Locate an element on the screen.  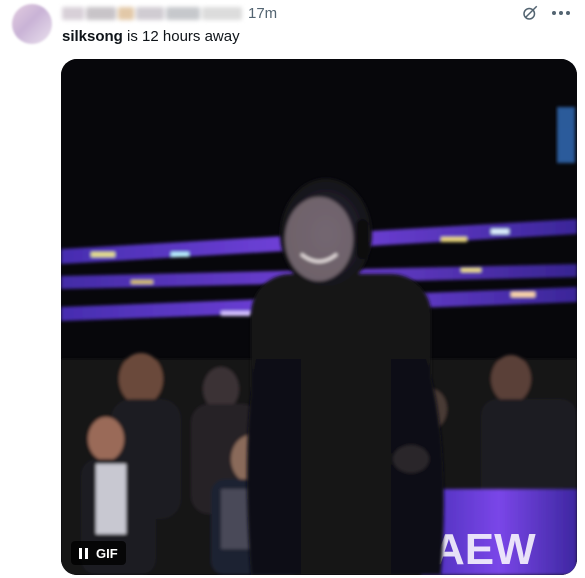
post-text: silksong is 12 hours away is located at coordinates (151, 37).